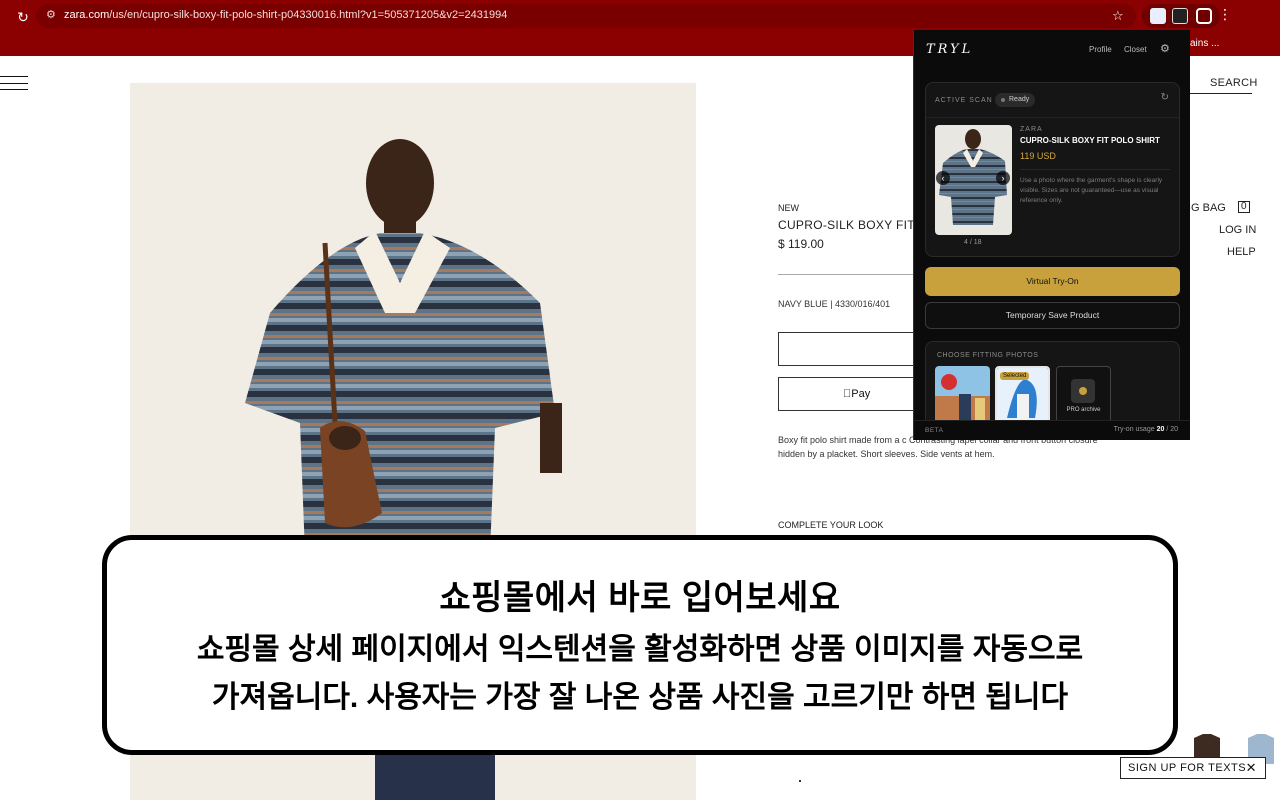  I want to click on status-badge: Ready, so click(1015, 100).